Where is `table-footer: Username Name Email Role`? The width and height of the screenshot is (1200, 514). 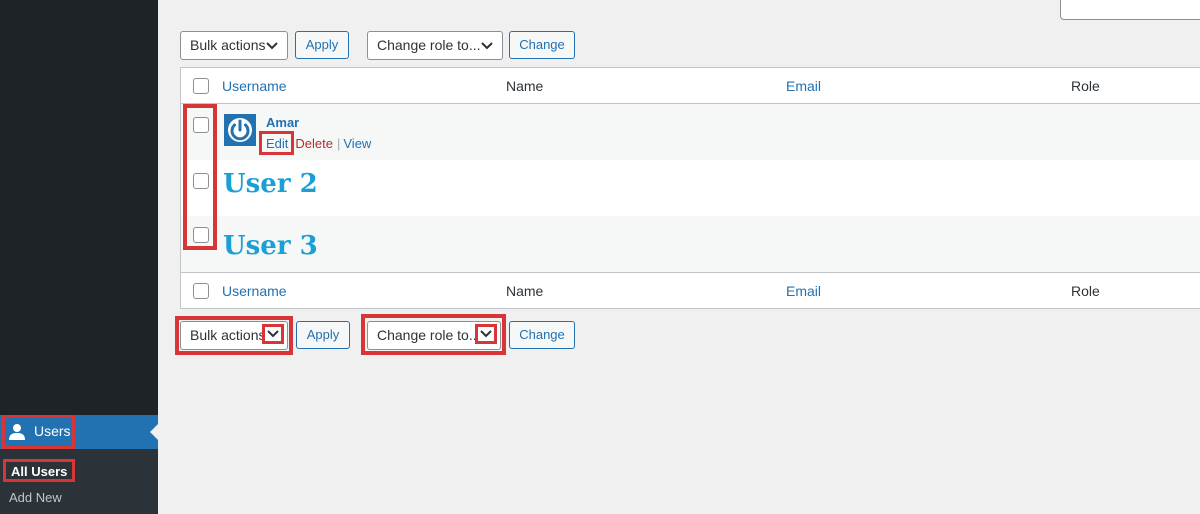
table-footer: Username Name Email Role is located at coordinates (690, 290).